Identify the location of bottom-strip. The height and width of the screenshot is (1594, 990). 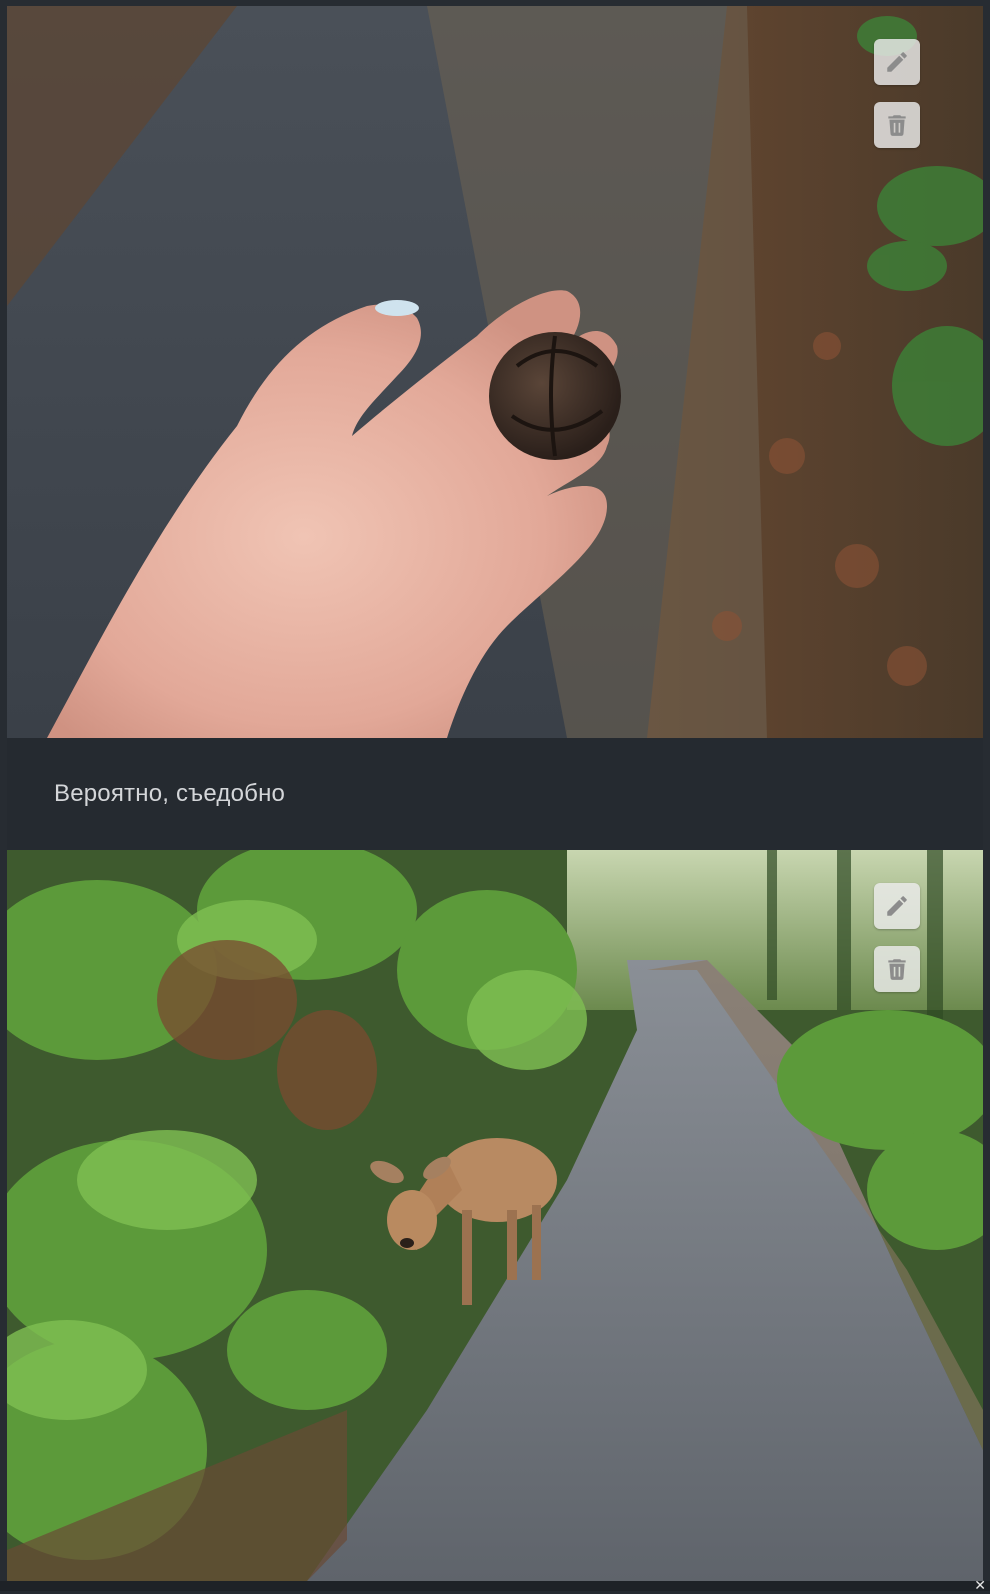
(495, 1586).